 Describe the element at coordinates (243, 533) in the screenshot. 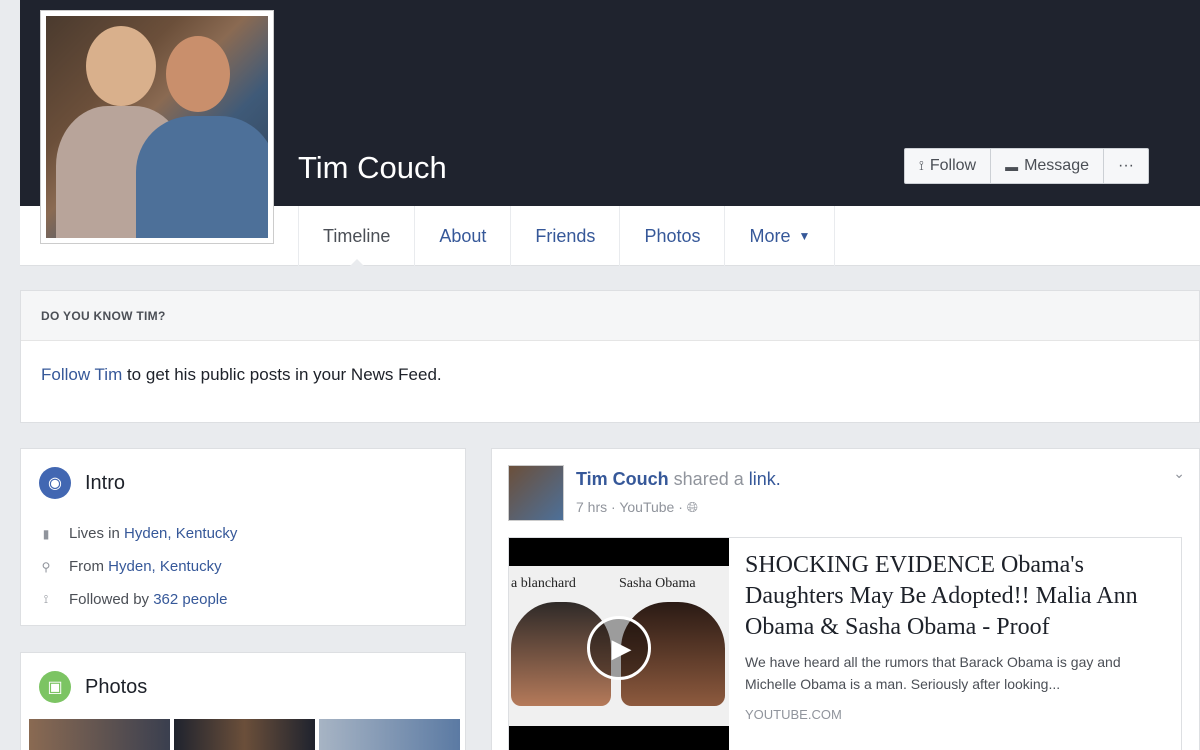

I see `intro-lives-in: ▮ Lives in Hyden, Kentucky` at that location.